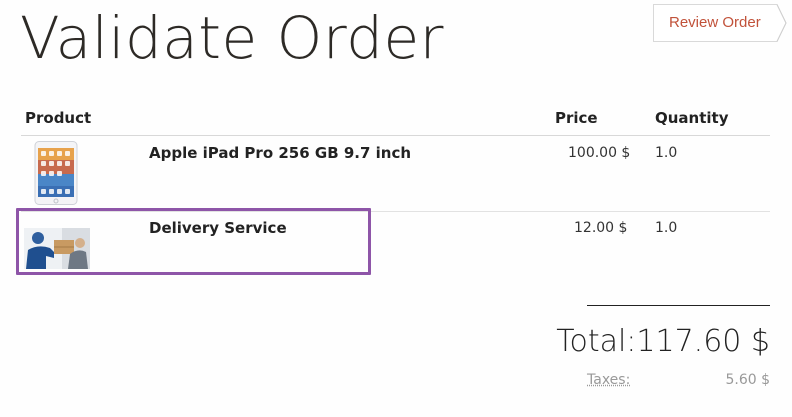 This screenshot has width=792, height=417. Describe the element at coordinates (715, 22) in the screenshot. I see `breadcrumb-label: Review Order` at that location.